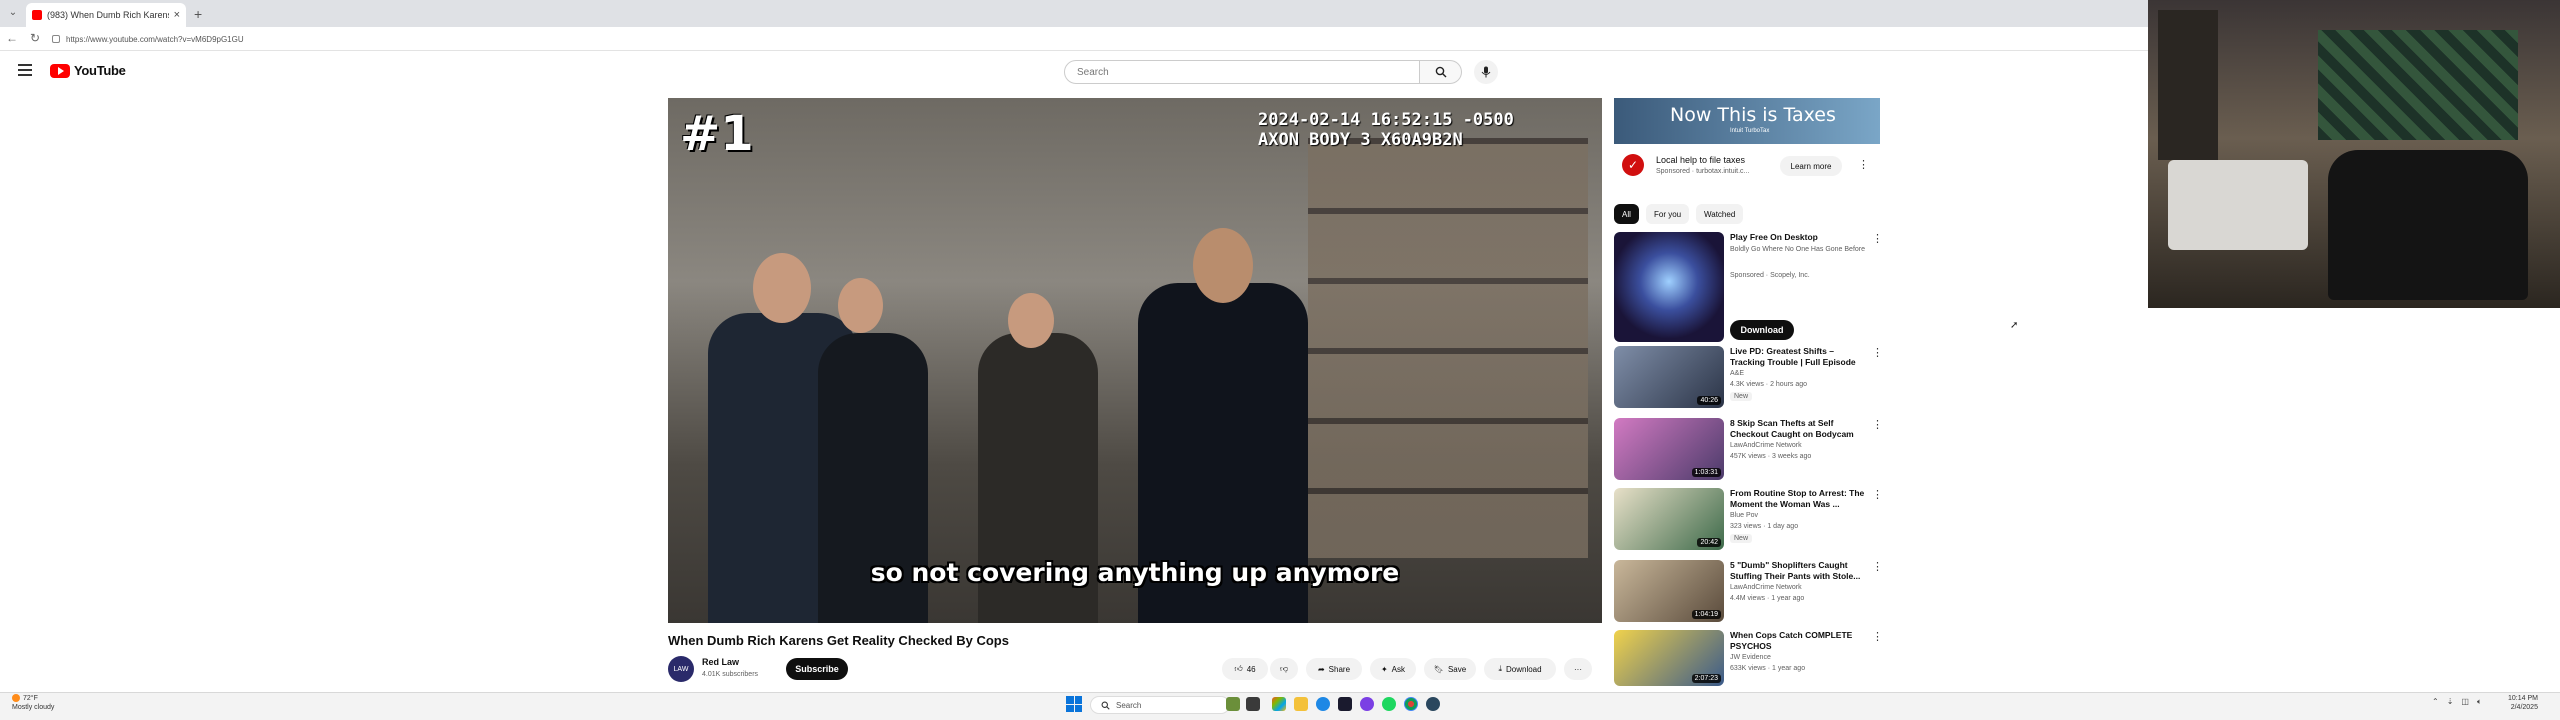 The height and width of the screenshot is (720, 2560). What do you see at coordinates (1706, 614) in the screenshot?
I see `video-duration: 1:04:19` at bounding box center [1706, 614].